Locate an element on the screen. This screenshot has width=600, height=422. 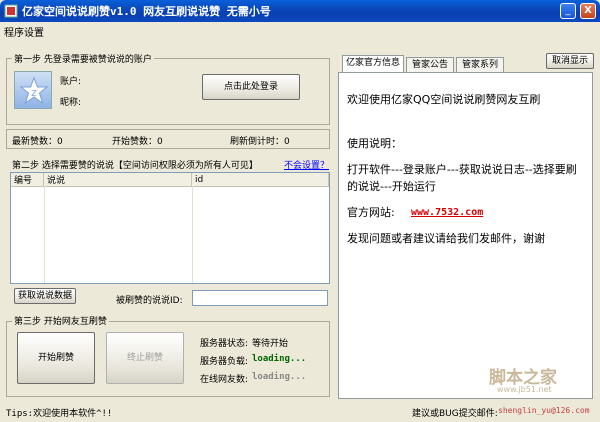
tab-notice: 管家公告 is located at coordinates (430, 64).